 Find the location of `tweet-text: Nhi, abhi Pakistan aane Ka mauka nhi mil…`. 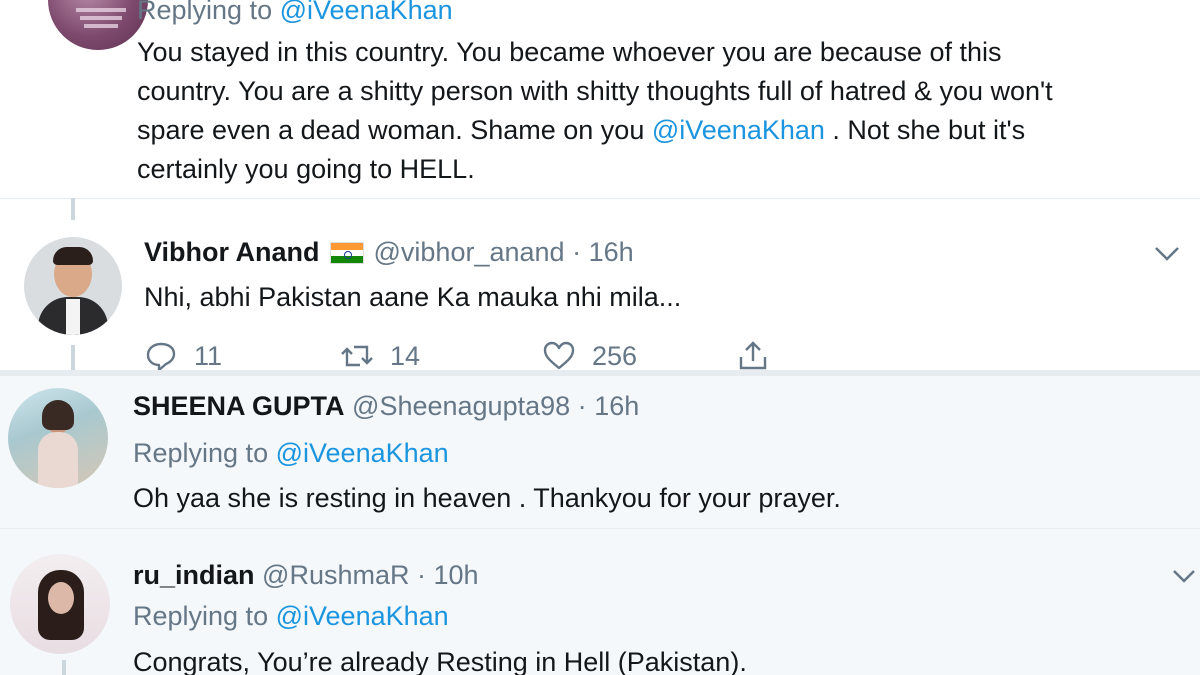

tweet-text: Nhi, abhi Pakistan aane Ka mauka nhi mil… is located at coordinates (413, 297).